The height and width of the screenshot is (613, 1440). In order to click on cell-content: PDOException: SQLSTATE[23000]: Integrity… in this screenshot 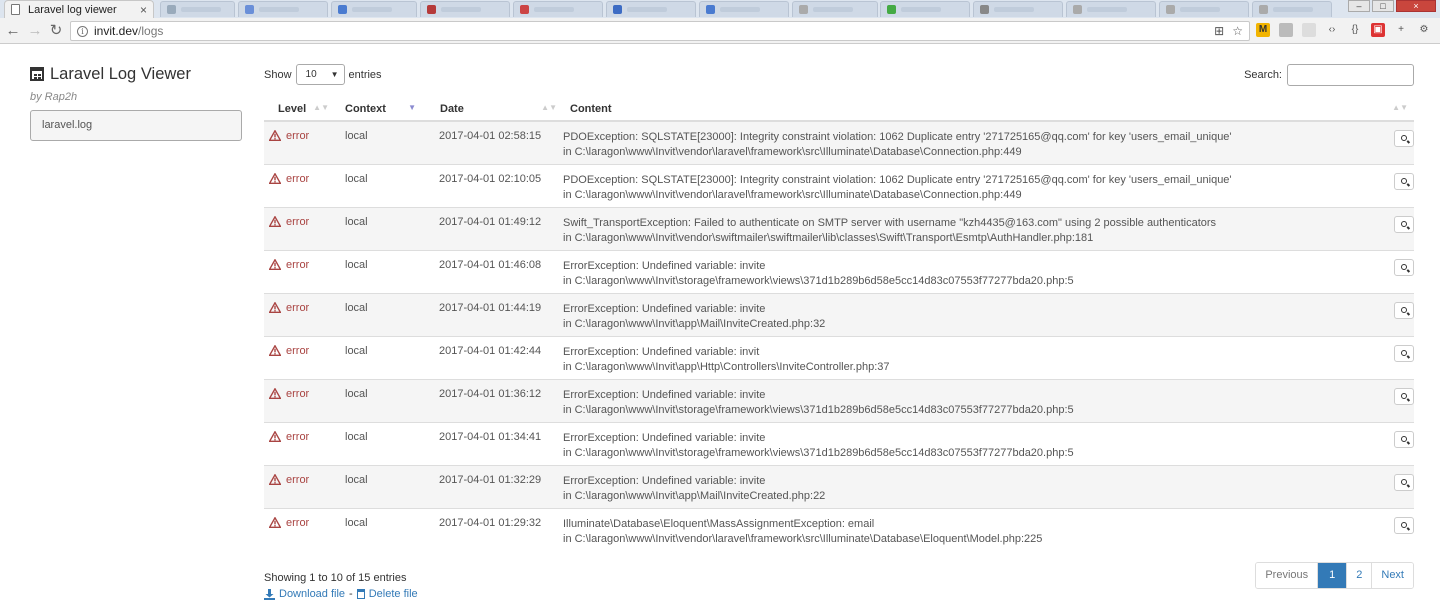, I will do `click(988, 185)`.